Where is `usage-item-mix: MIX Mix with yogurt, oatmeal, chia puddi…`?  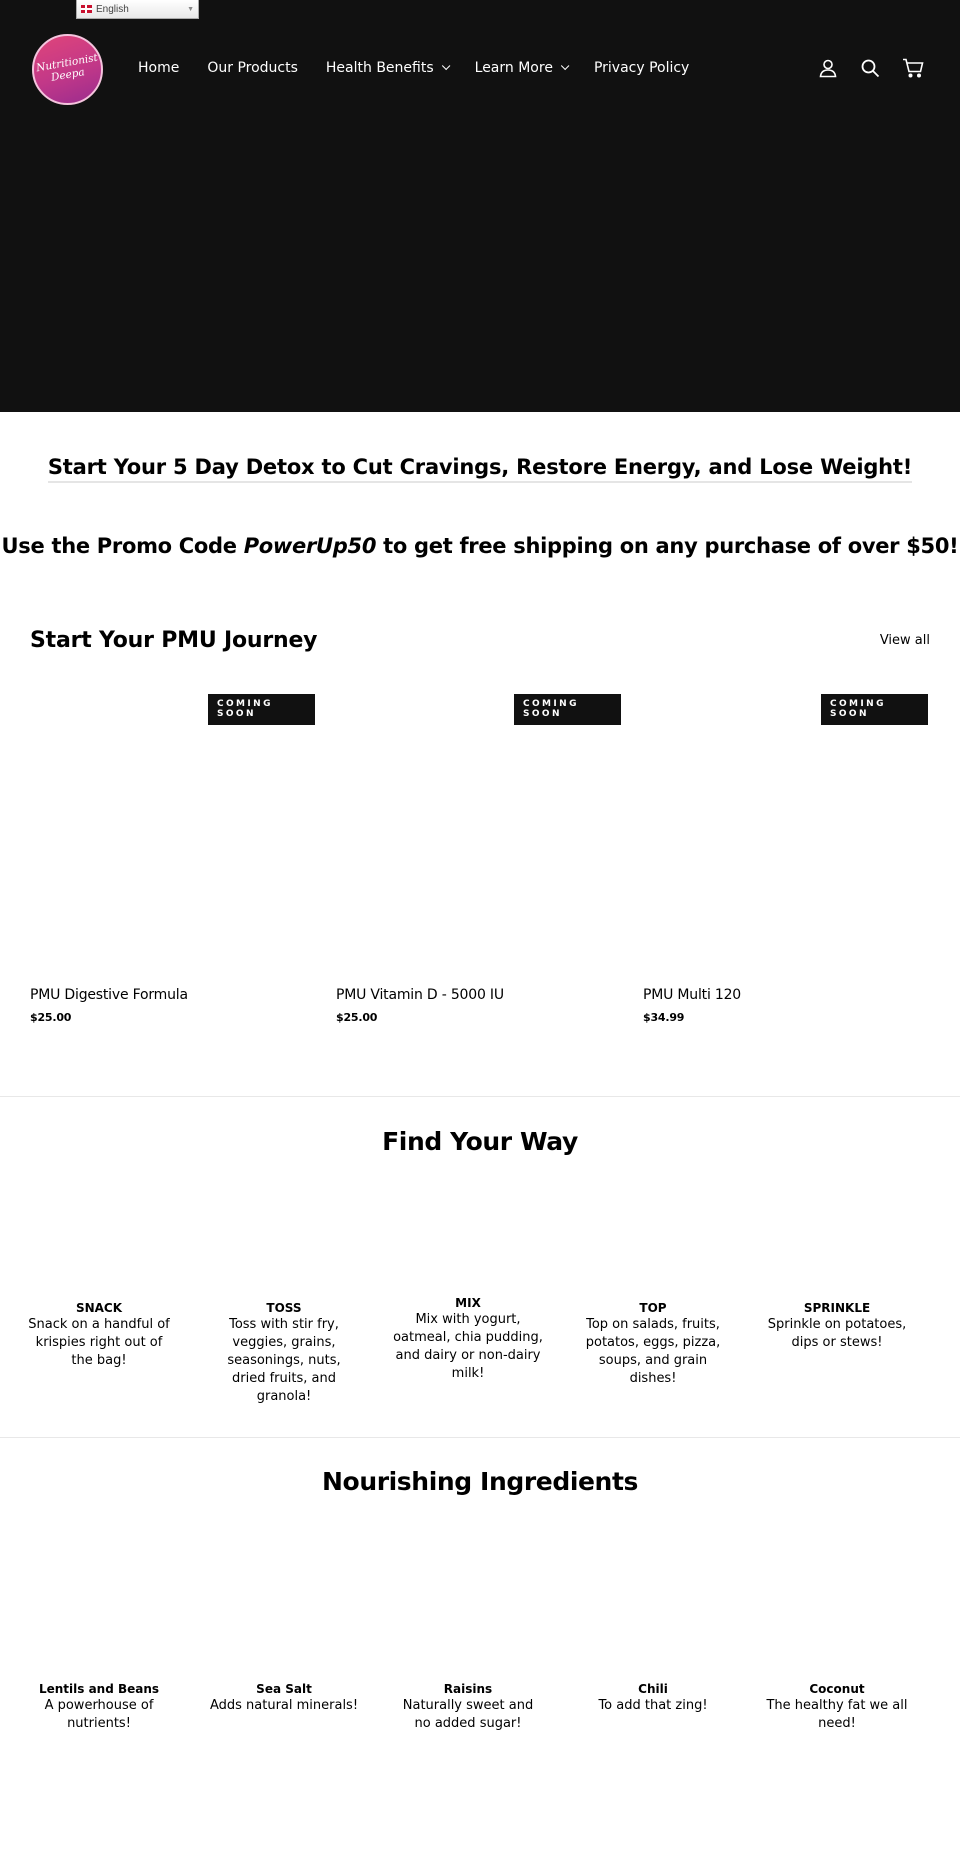 usage-item-mix: MIX Mix with yogurt, oatmeal, chia puddi… is located at coordinates (468, 1339).